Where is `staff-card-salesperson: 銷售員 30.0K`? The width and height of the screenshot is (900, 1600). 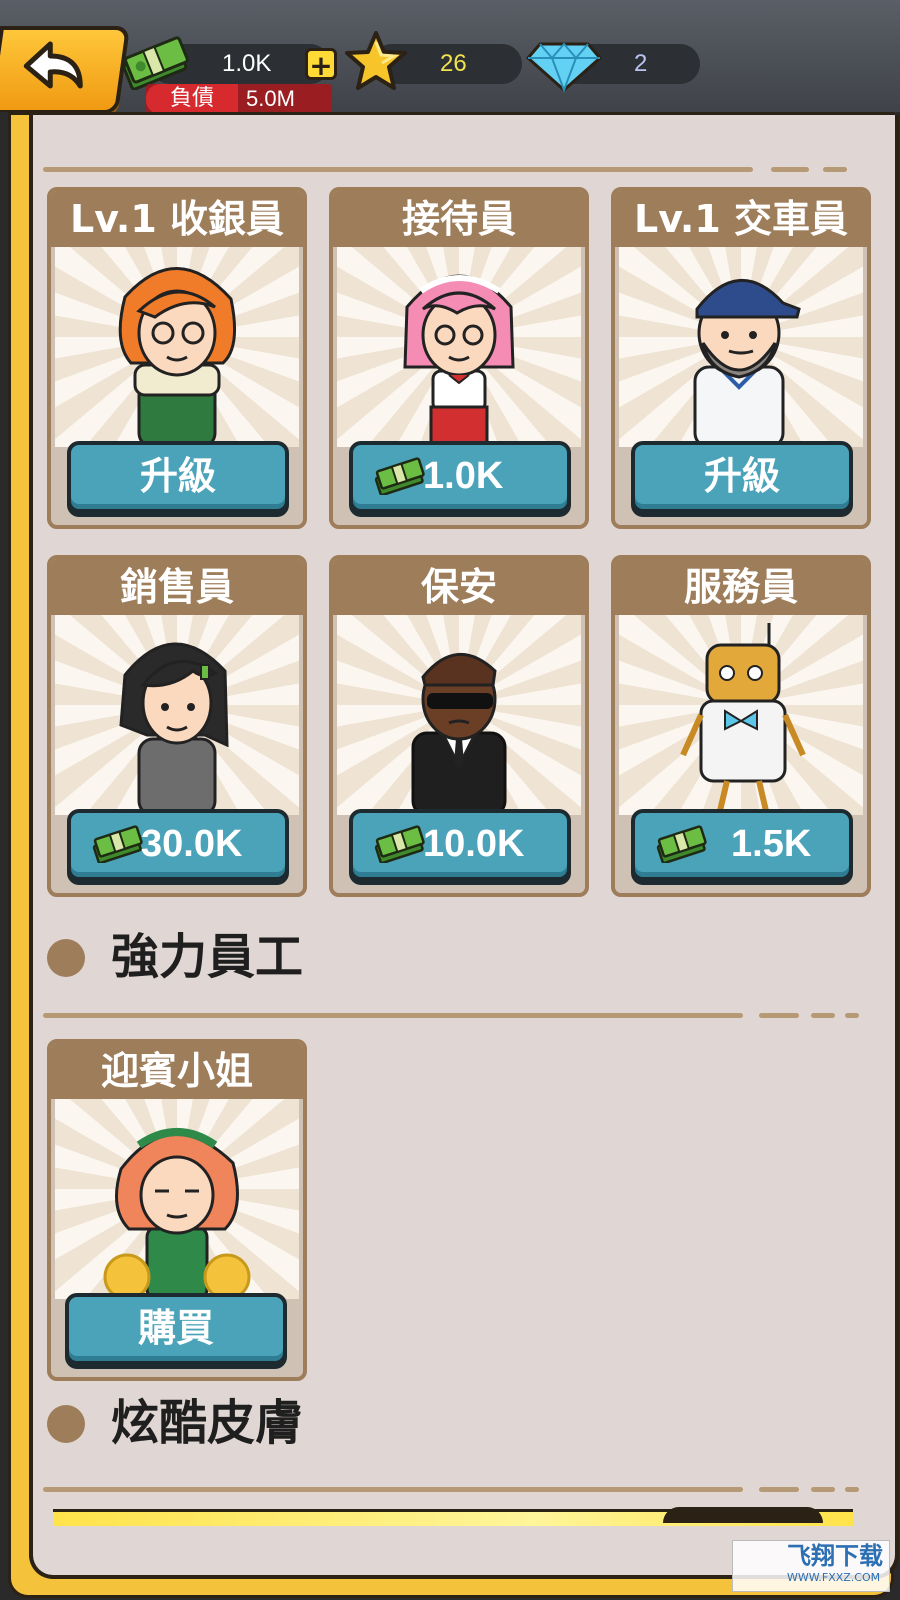 staff-card-salesperson: 銷售員 30.0K is located at coordinates (177, 726).